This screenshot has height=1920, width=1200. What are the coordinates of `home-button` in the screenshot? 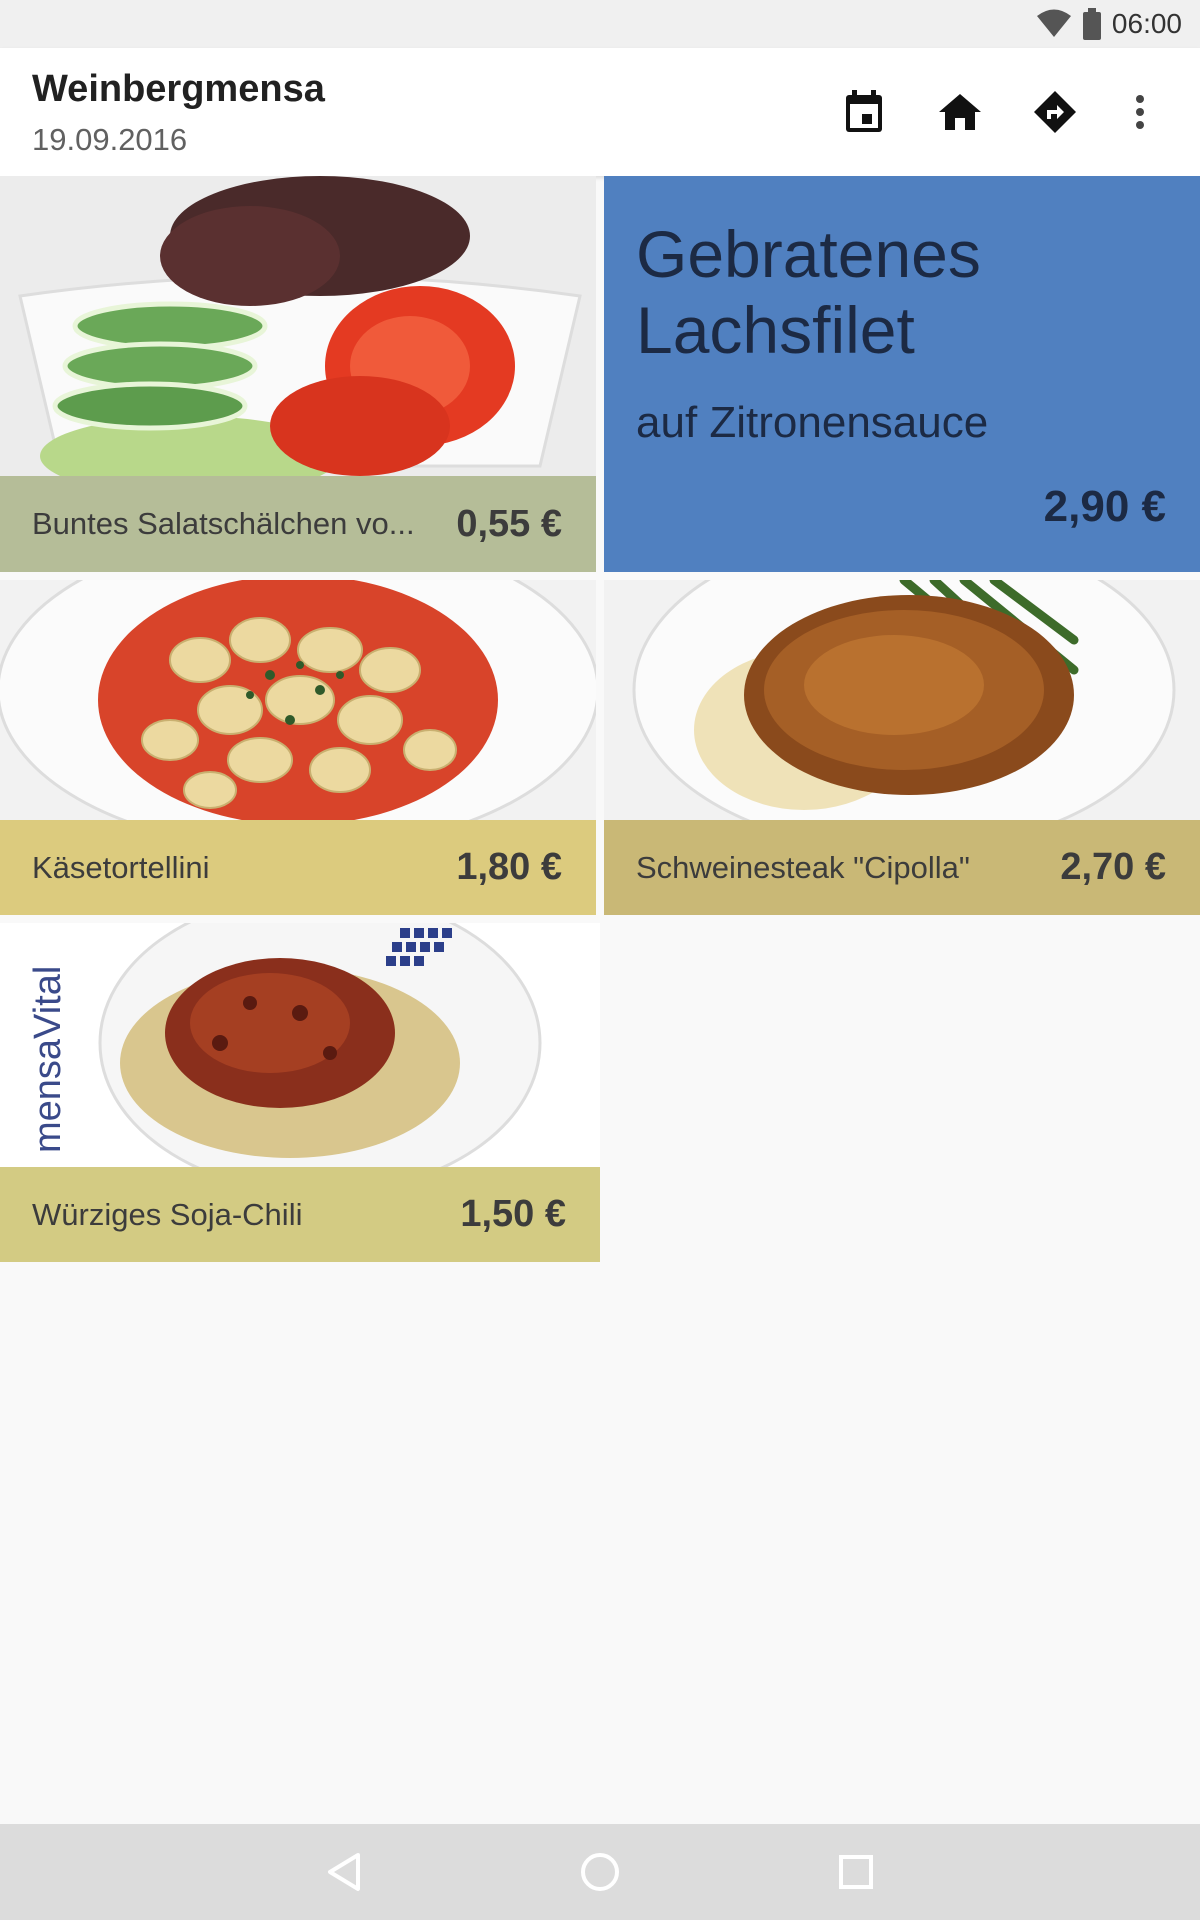 It's located at (960, 112).